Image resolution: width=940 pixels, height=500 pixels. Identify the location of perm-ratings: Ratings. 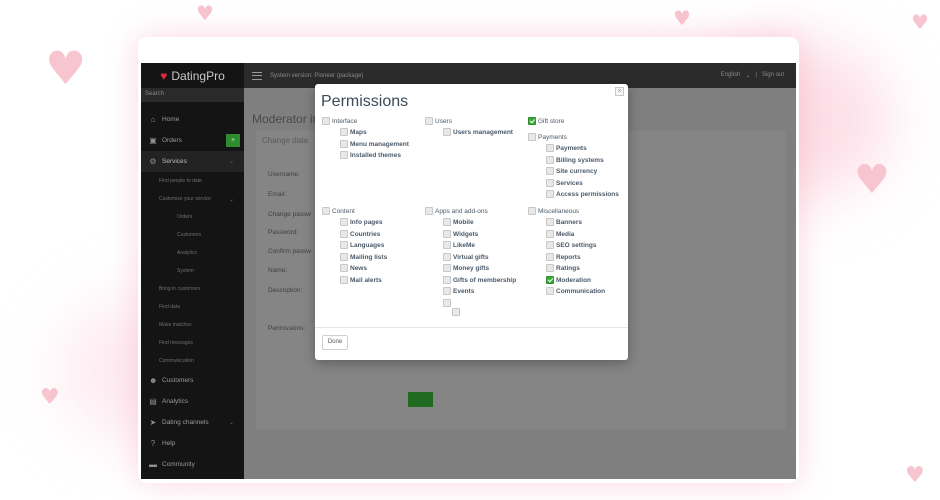
(563, 268).